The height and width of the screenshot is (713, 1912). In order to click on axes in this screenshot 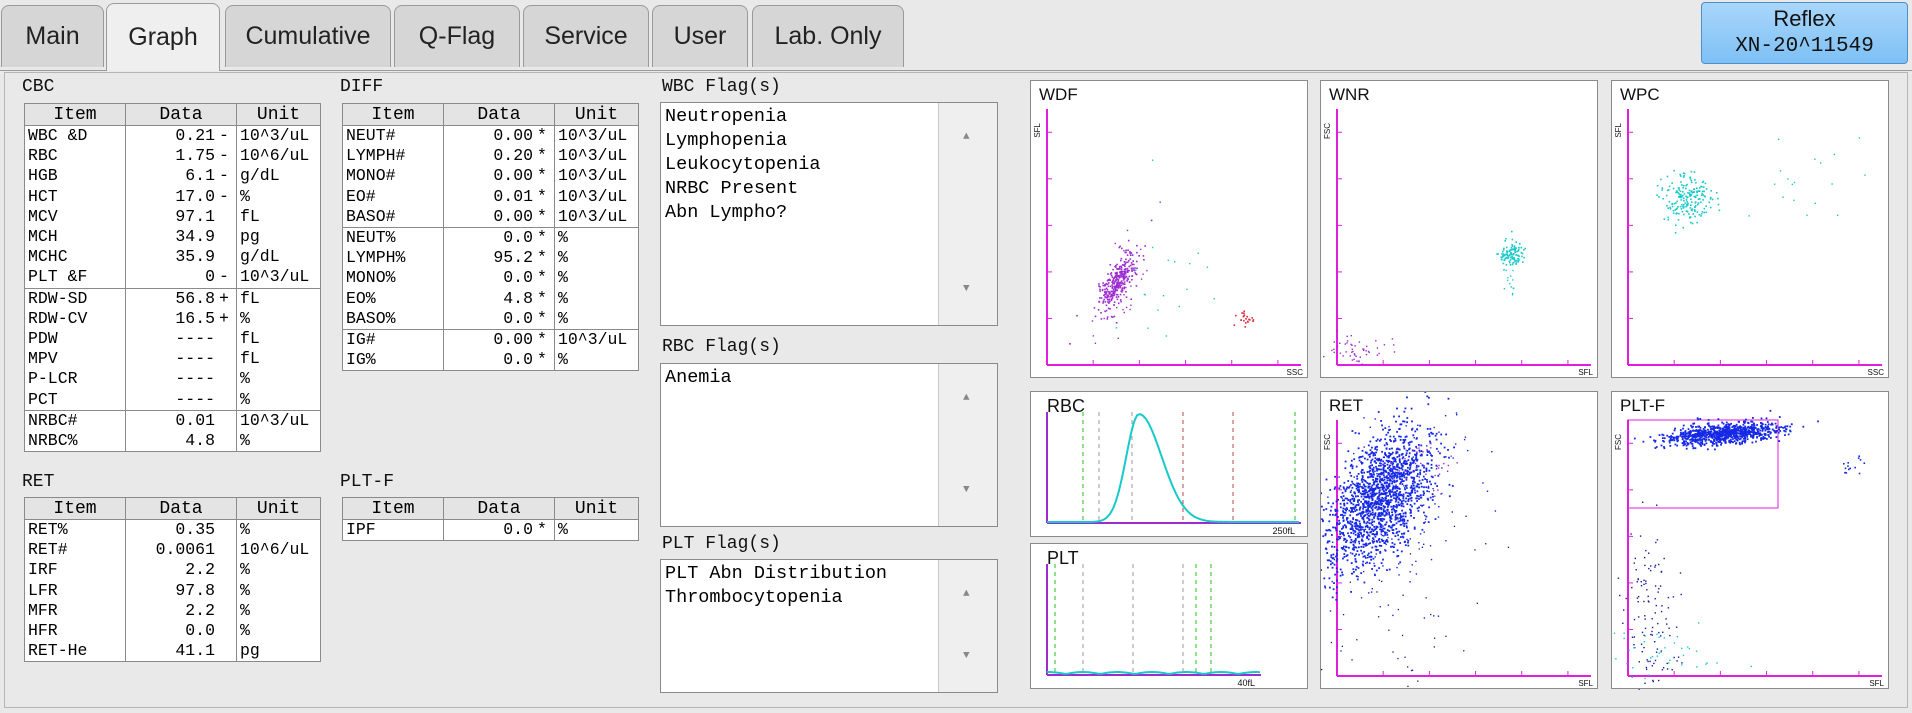, I will do `click(1173, 237)`.